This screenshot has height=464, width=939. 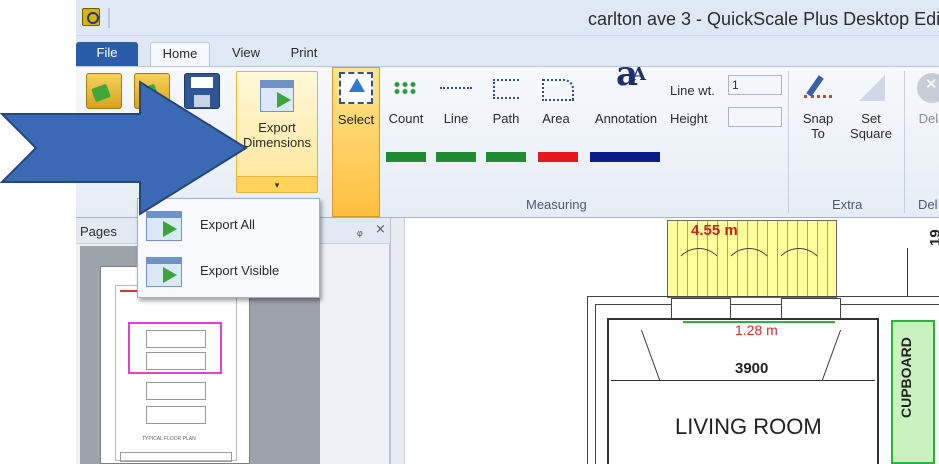 I want to click on height-input, so click(x=755, y=117).